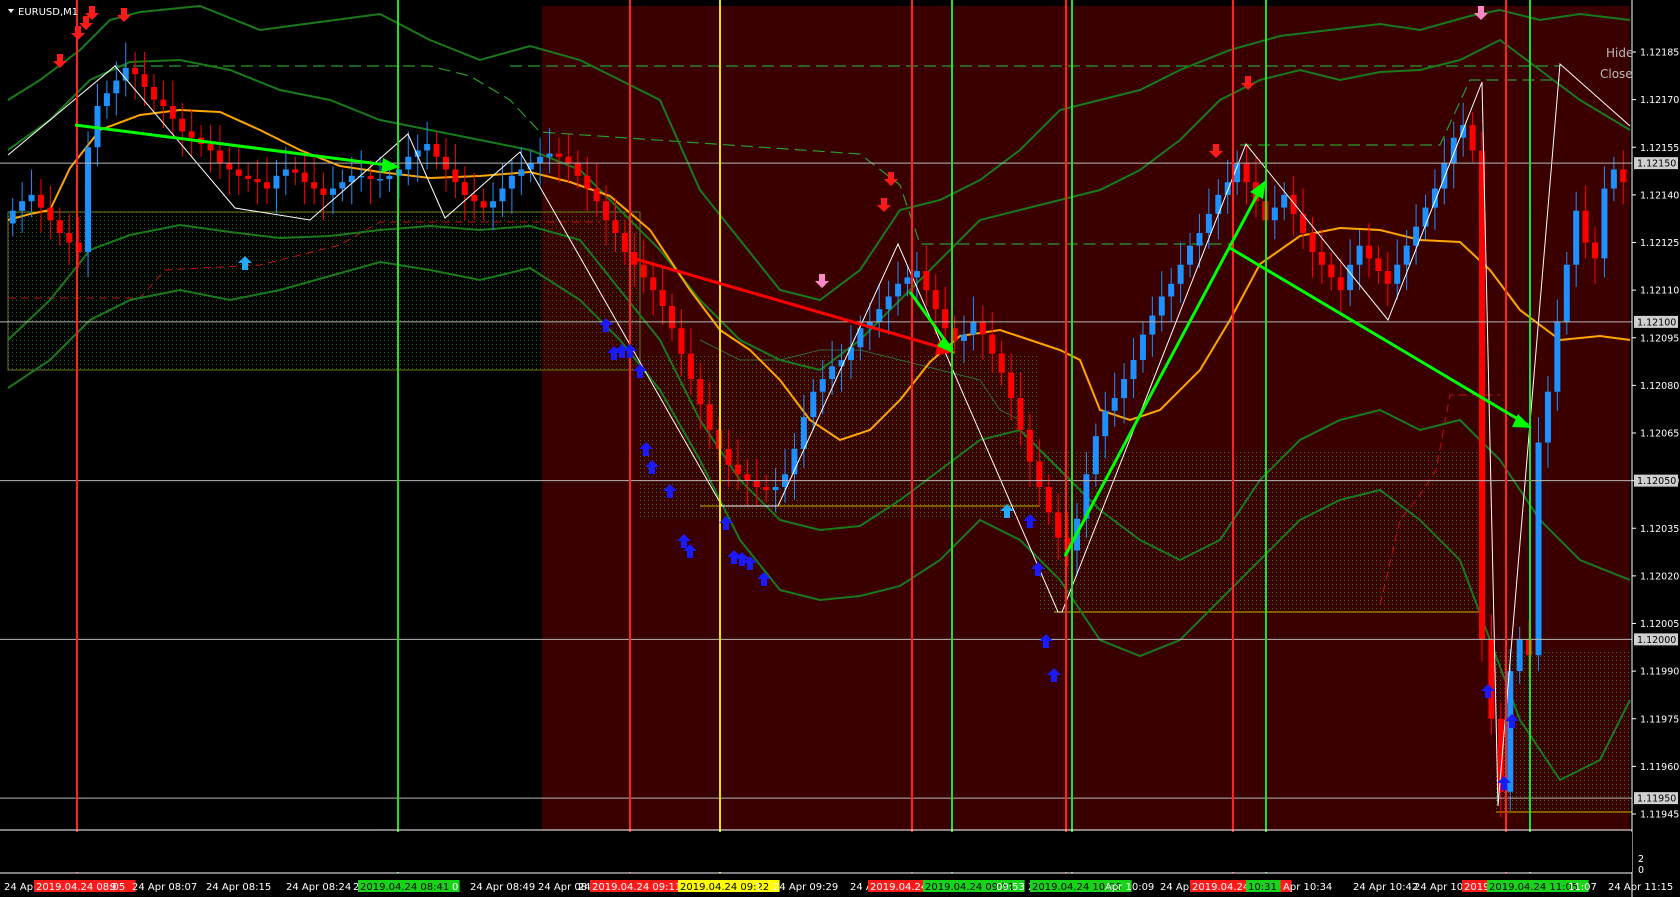  What do you see at coordinates (1656, 640) in the screenshot?
I see `price-level-label: 1.12000` at bounding box center [1656, 640].